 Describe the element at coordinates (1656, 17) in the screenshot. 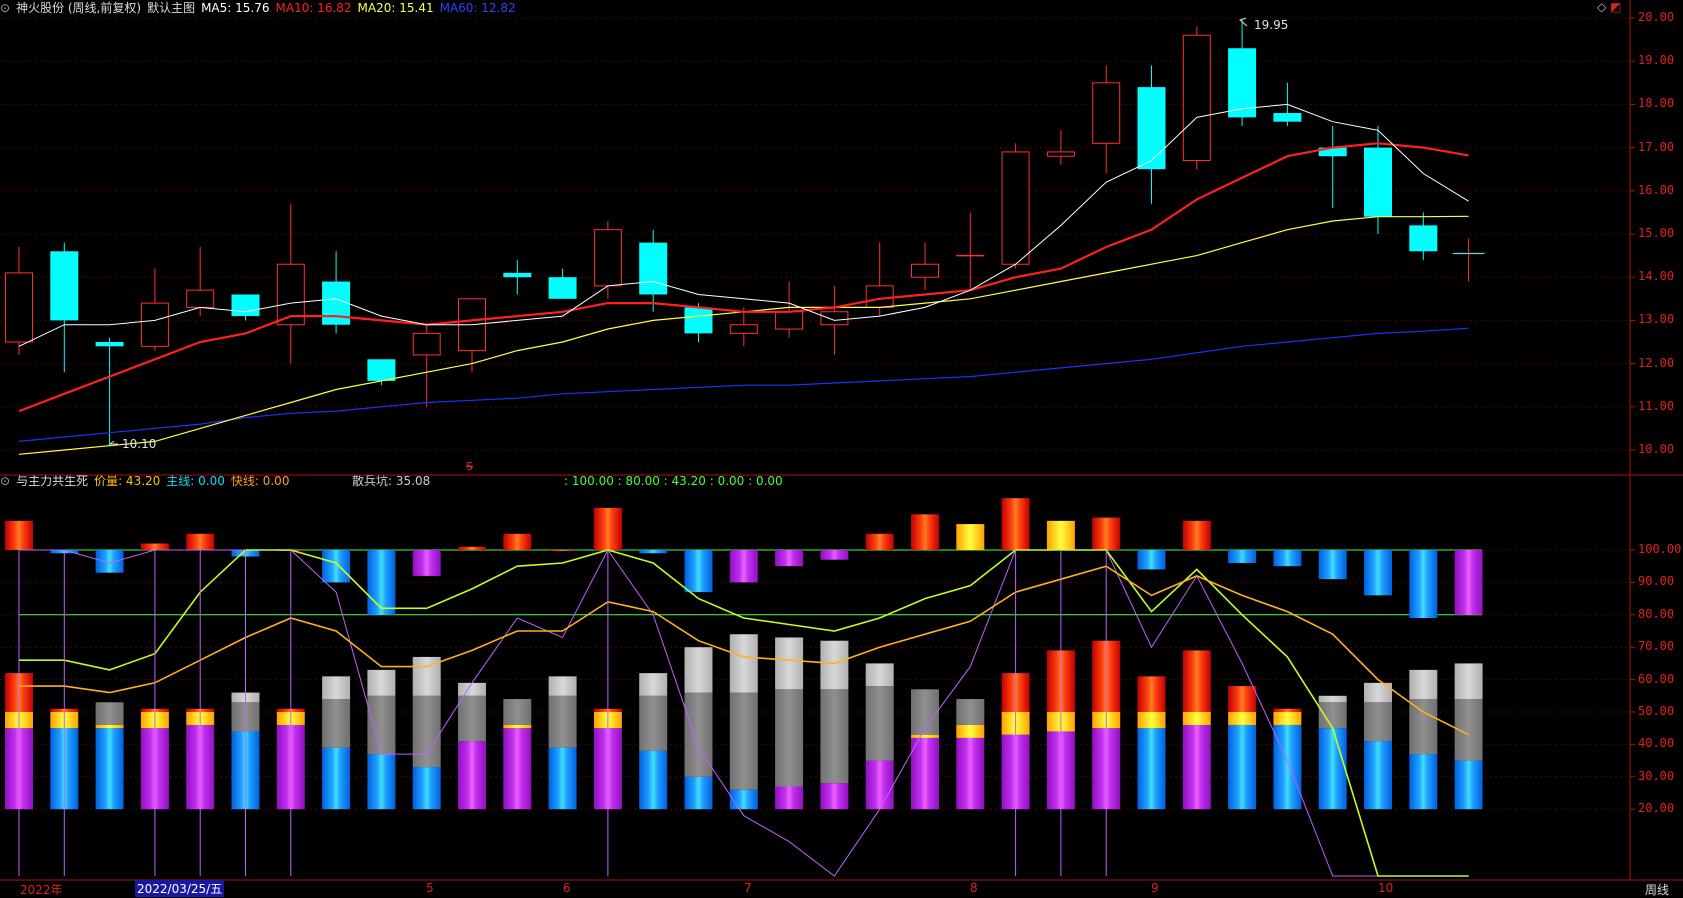

I see `price-tick-label: 20.00` at that location.